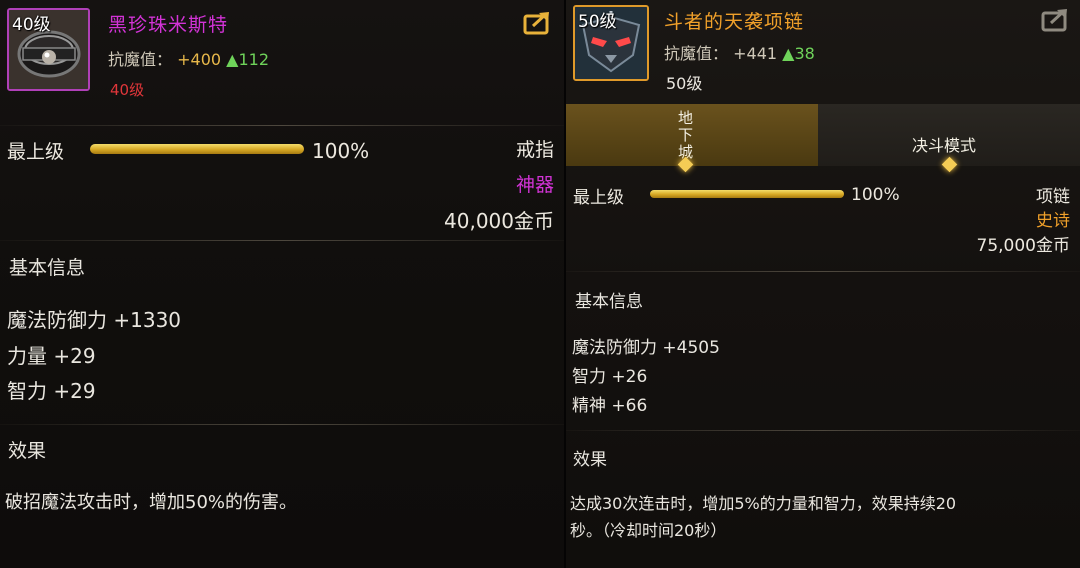  Describe the element at coordinates (51, 391) in the screenshot. I see `stat-line-3: 智力 +29` at that location.